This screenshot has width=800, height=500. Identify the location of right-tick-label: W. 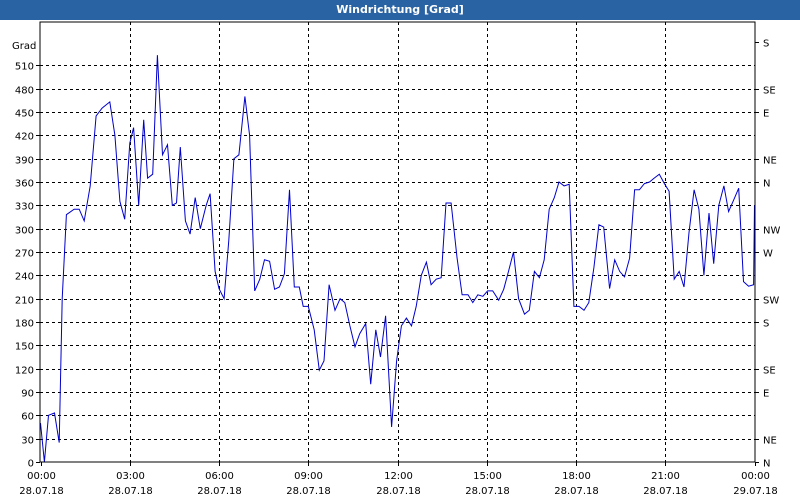
(768, 254).